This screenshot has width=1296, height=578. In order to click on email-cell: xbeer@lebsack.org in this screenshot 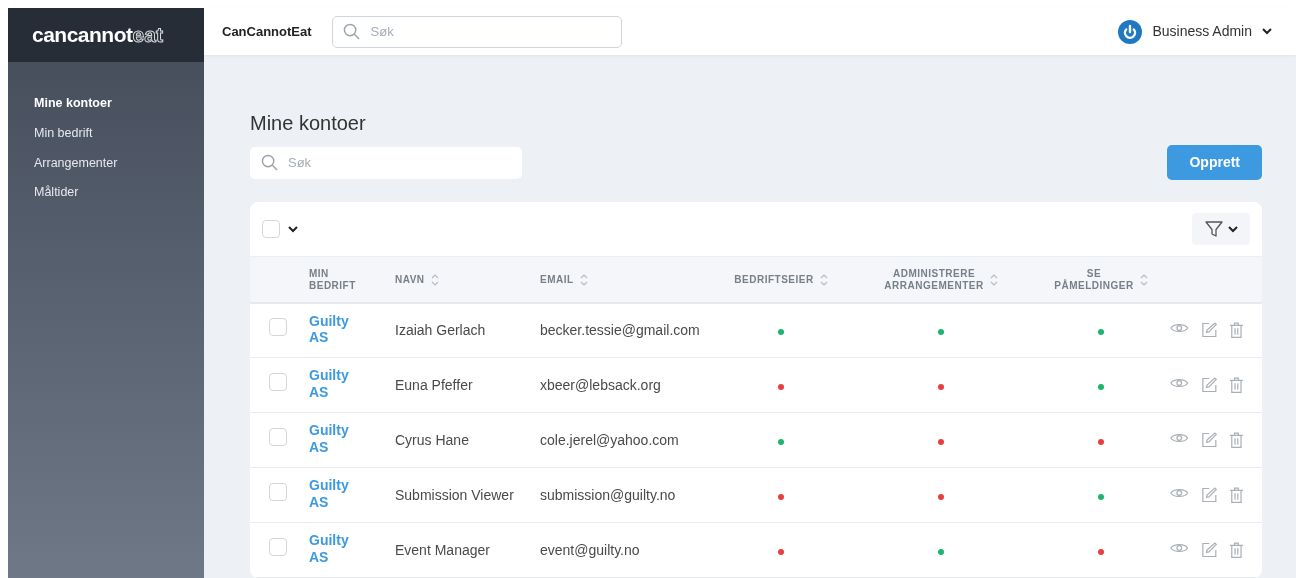, I will do `click(600, 384)`.